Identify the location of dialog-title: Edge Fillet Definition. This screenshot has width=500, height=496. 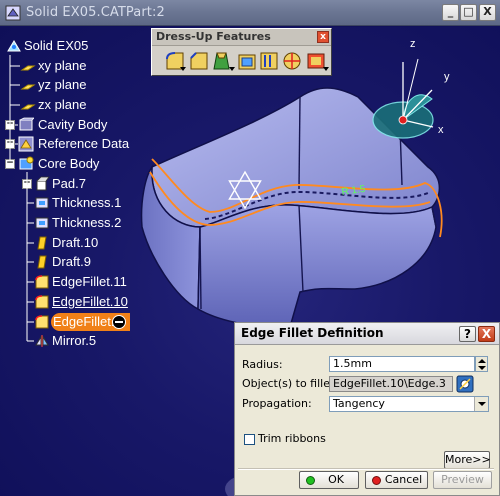
(312, 333).